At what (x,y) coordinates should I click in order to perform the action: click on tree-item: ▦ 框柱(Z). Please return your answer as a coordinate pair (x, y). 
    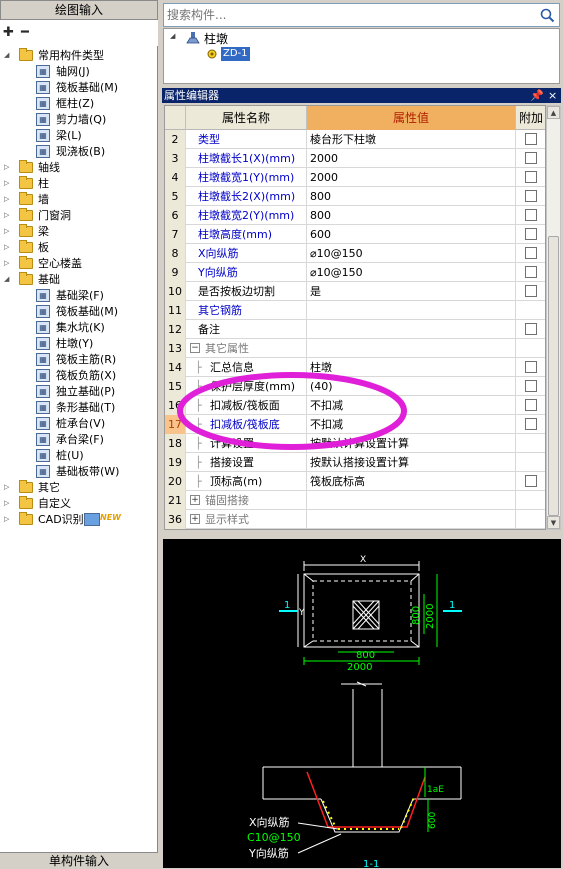
    Looking at the image, I should click on (79, 104).